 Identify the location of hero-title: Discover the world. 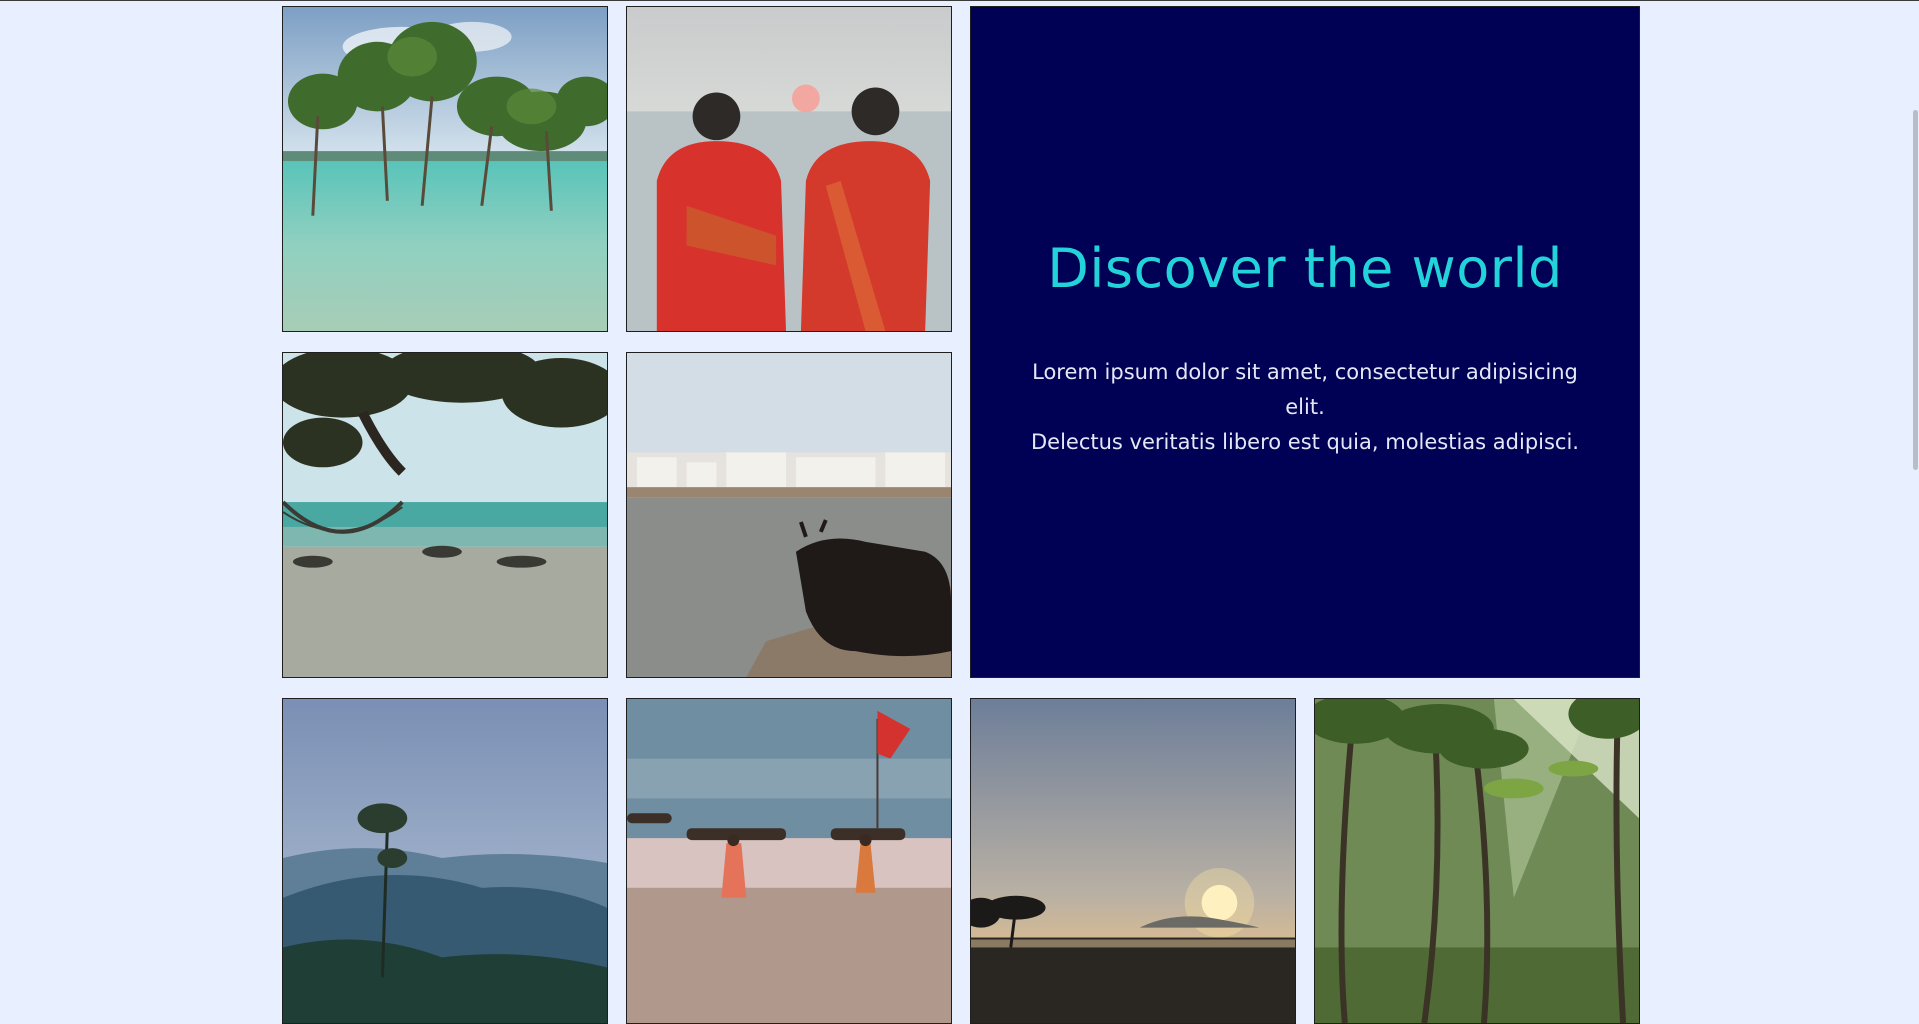
(1305, 268).